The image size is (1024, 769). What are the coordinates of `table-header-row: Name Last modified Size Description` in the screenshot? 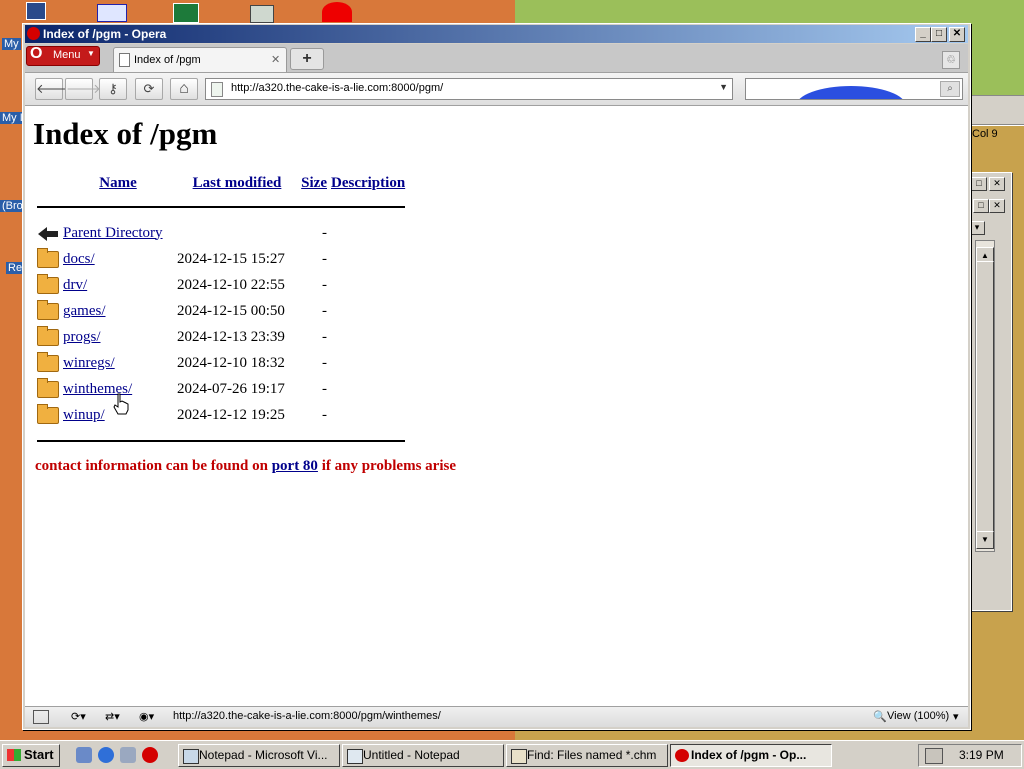 It's located at (221, 183).